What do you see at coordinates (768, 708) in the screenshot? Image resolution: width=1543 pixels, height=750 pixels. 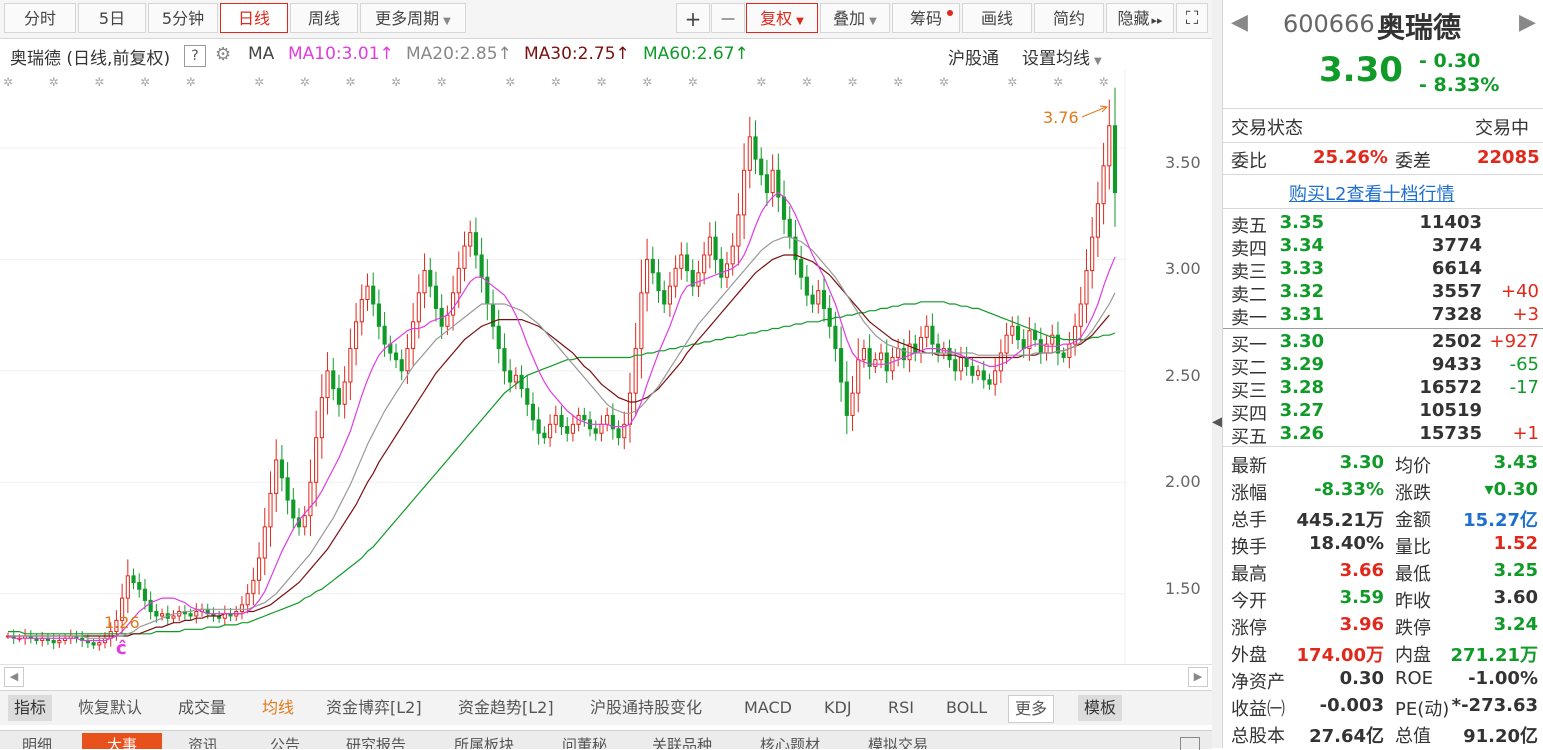 I see `tab-macd: MACD` at bounding box center [768, 708].